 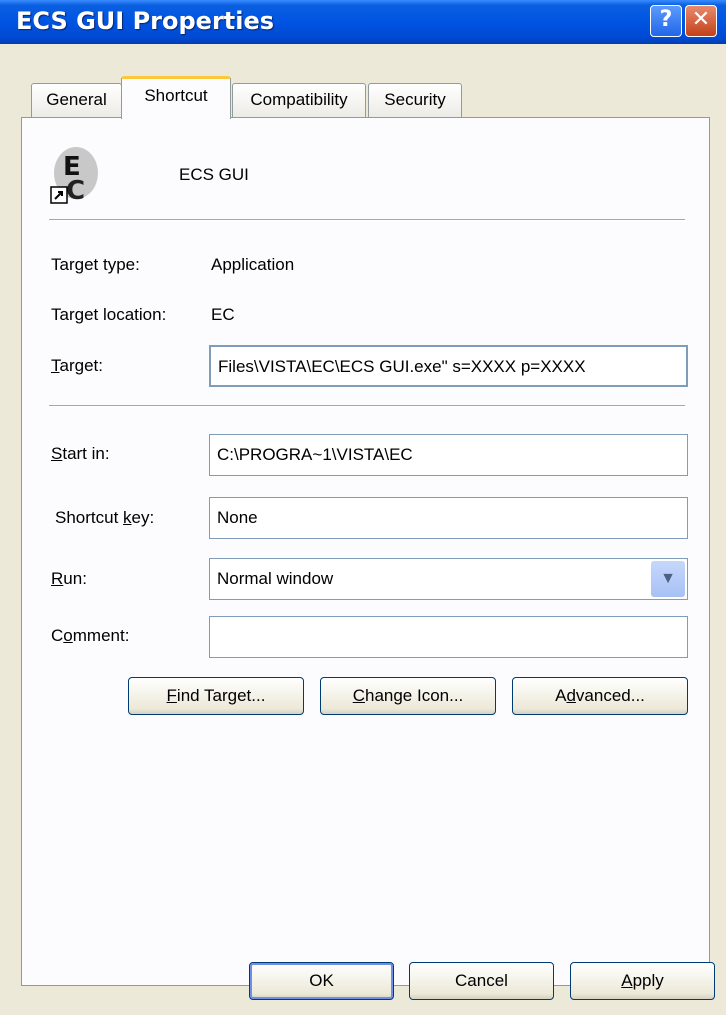 What do you see at coordinates (237, 517) in the screenshot?
I see `shortcut-key-input-text: None` at bounding box center [237, 517].